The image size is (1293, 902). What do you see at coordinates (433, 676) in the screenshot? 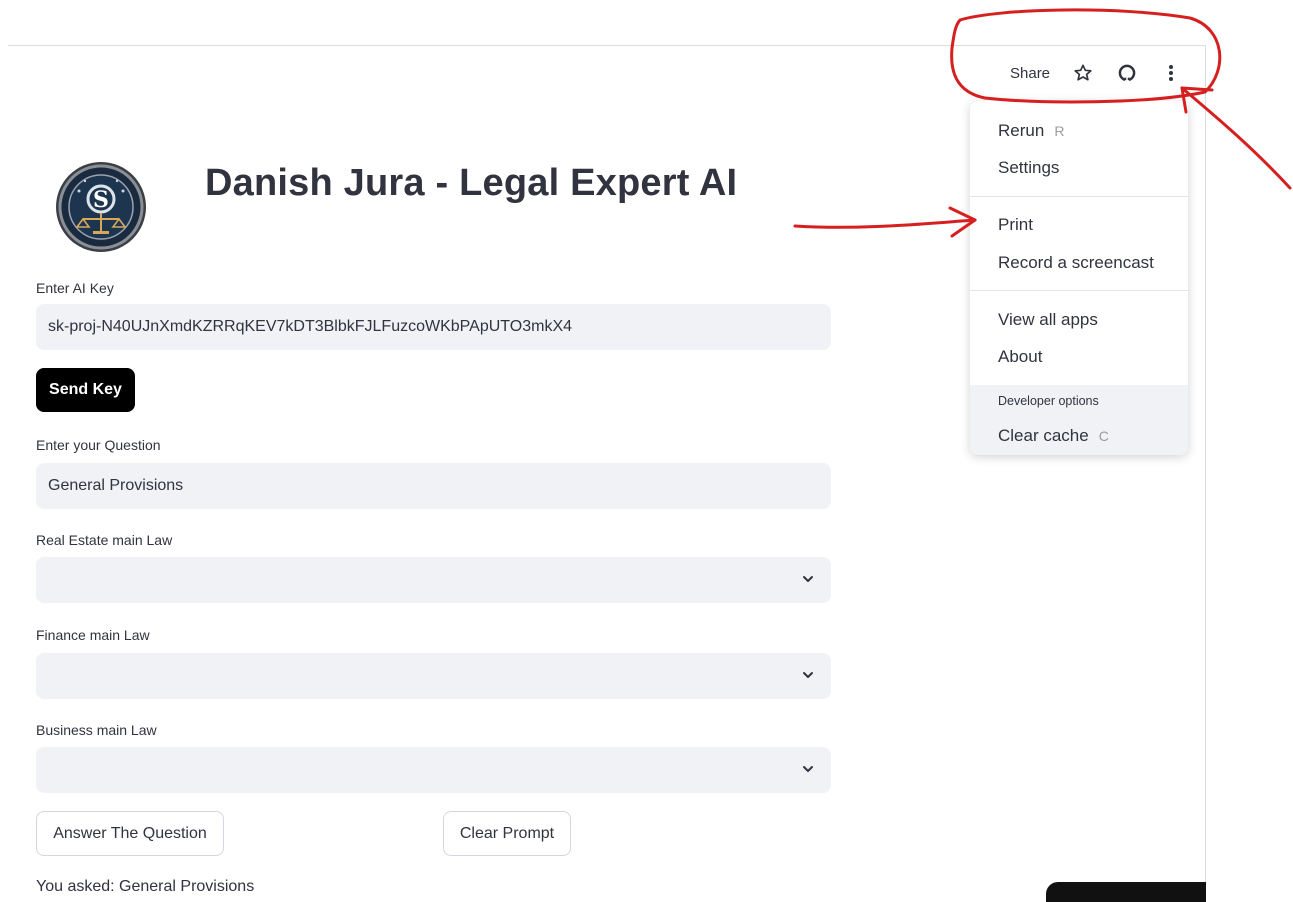
I see `finance-law-select` at bounding box center [433, 676].